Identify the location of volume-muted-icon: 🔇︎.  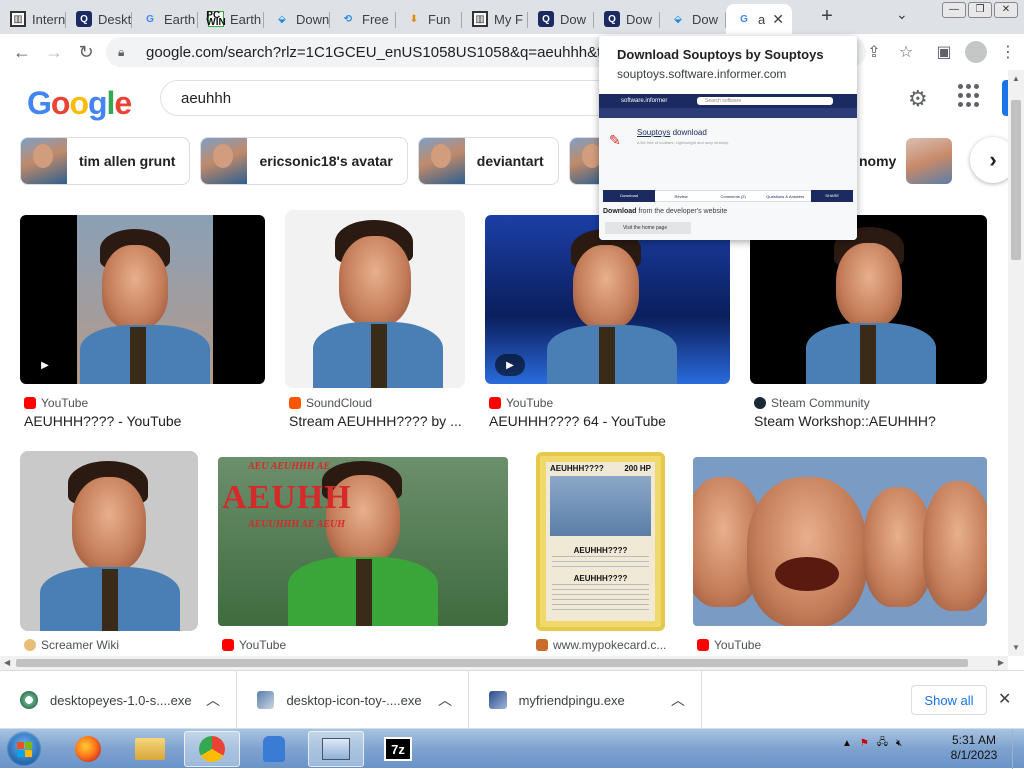
(899, 743).